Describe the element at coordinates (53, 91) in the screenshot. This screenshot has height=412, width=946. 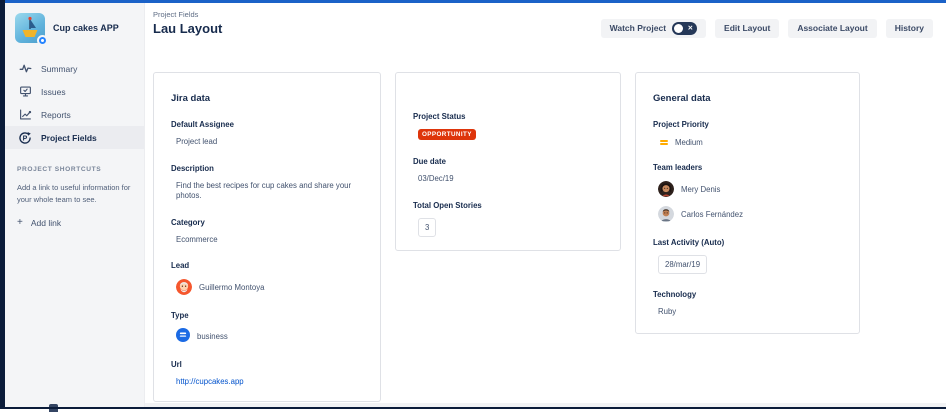
I see `sidebar-item-label: Issues` at that location.